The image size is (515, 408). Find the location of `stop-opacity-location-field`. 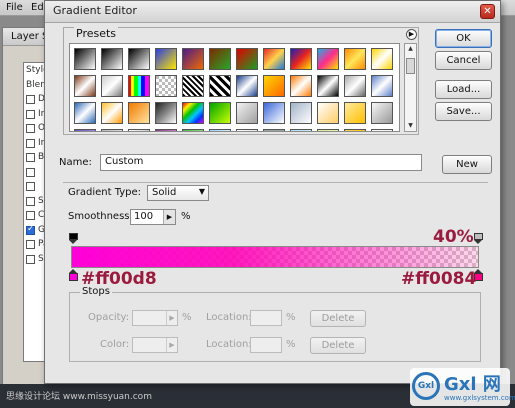

stop-opacity-location-field is located at coordinates (266, 318).